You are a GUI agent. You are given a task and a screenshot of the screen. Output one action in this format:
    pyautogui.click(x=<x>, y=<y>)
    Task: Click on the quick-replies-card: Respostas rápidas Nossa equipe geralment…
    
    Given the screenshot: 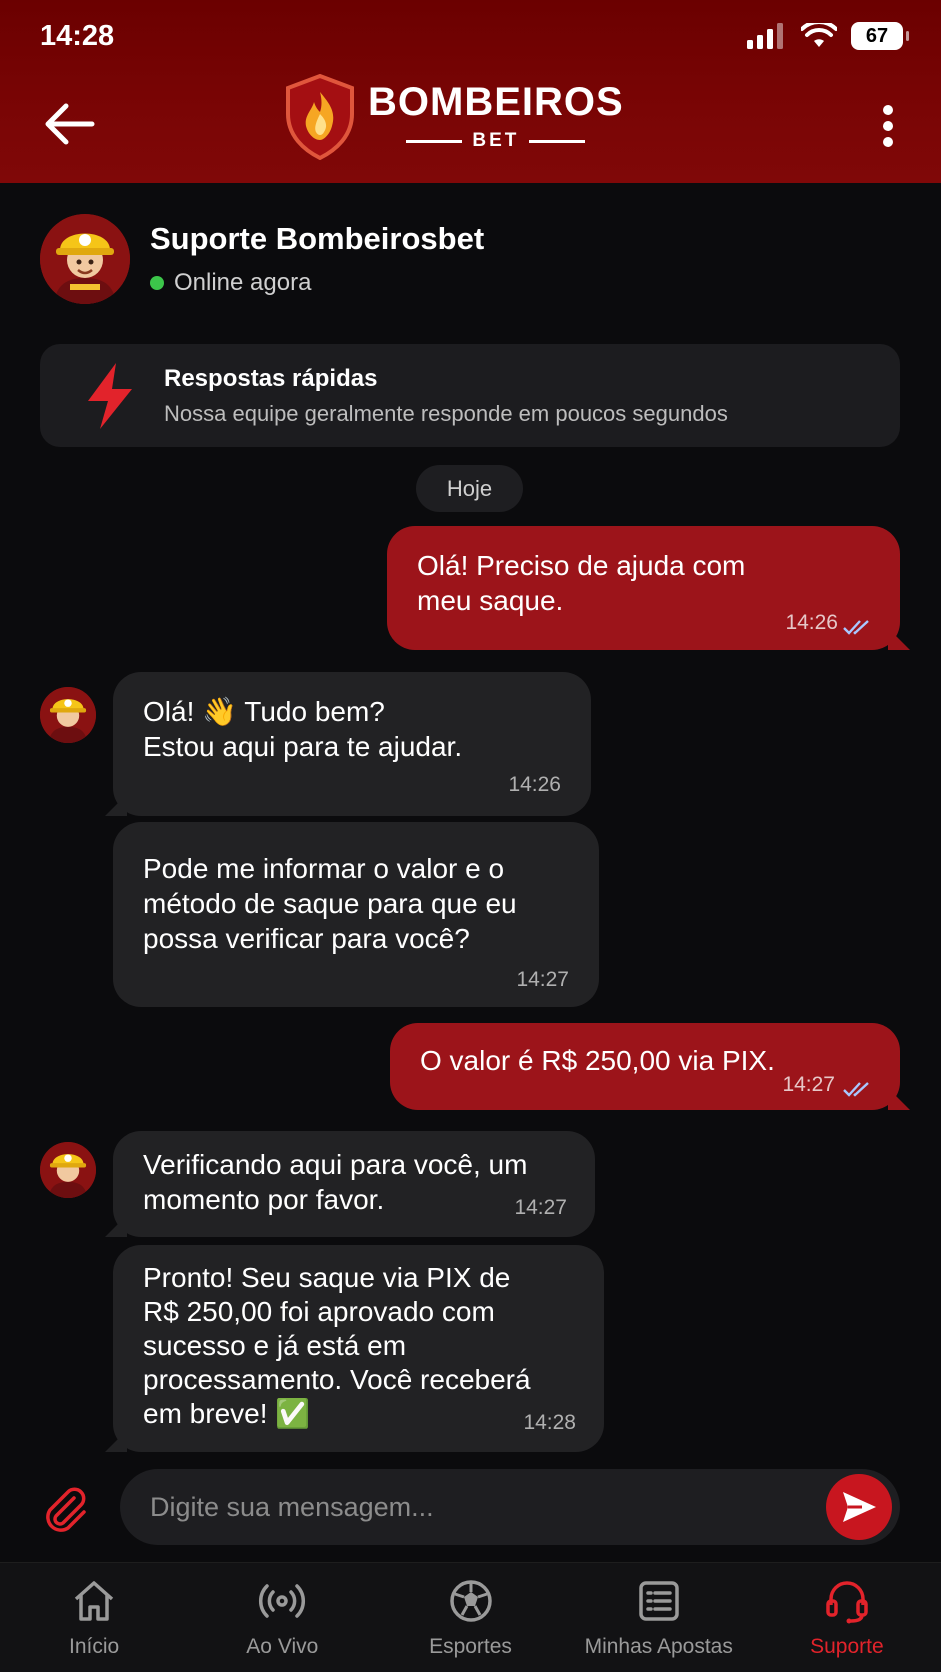 What is the action you would take?
    pyautogui.click(x=470, y=395)
    